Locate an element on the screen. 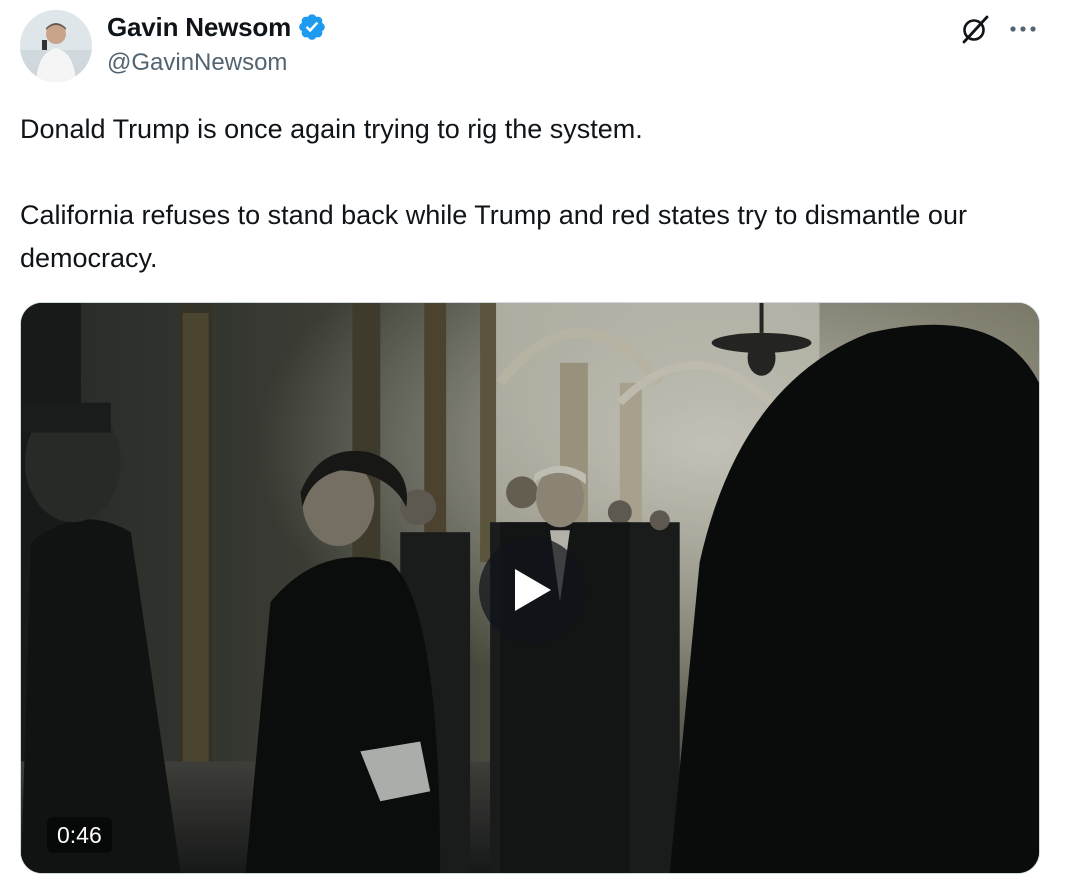  author-handle: @GavinNewsom is located at coordinates (217, 63).